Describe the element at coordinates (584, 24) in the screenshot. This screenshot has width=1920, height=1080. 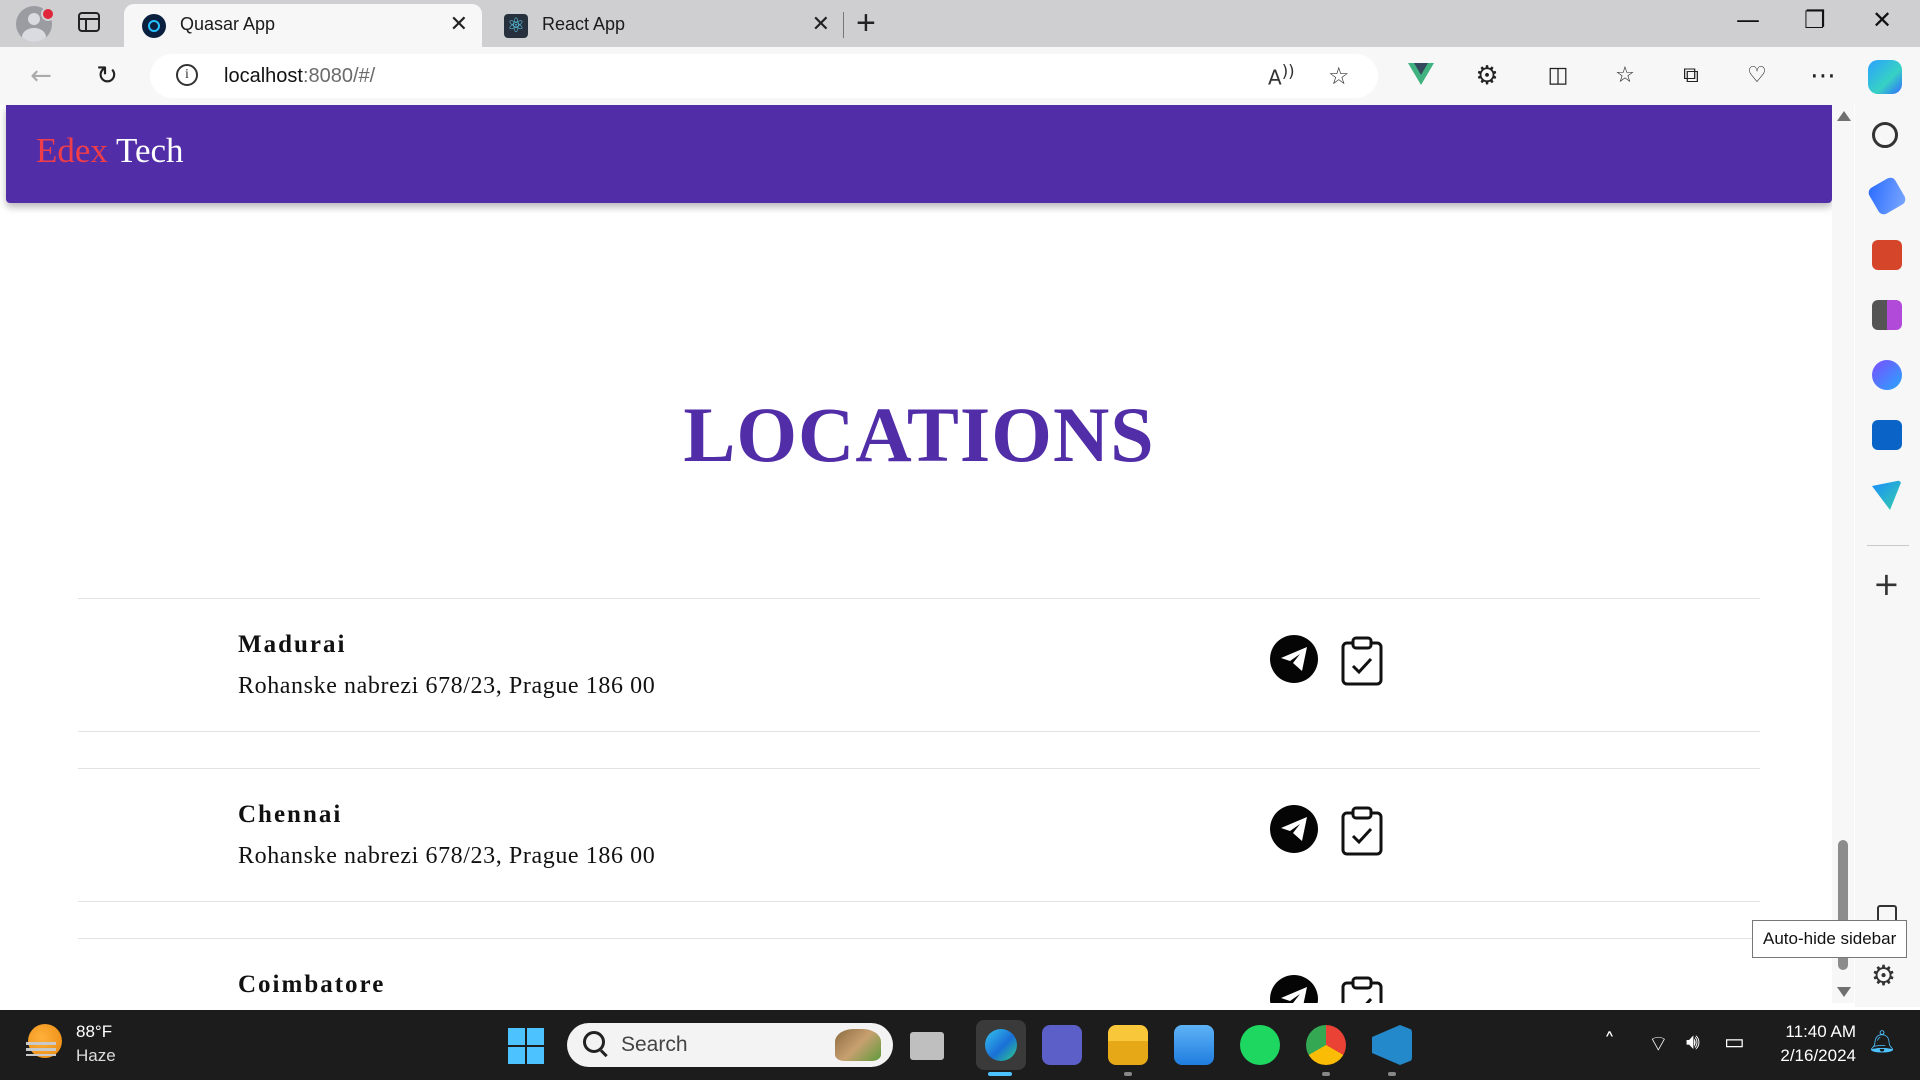
I see `tab-title: React App` at that location.